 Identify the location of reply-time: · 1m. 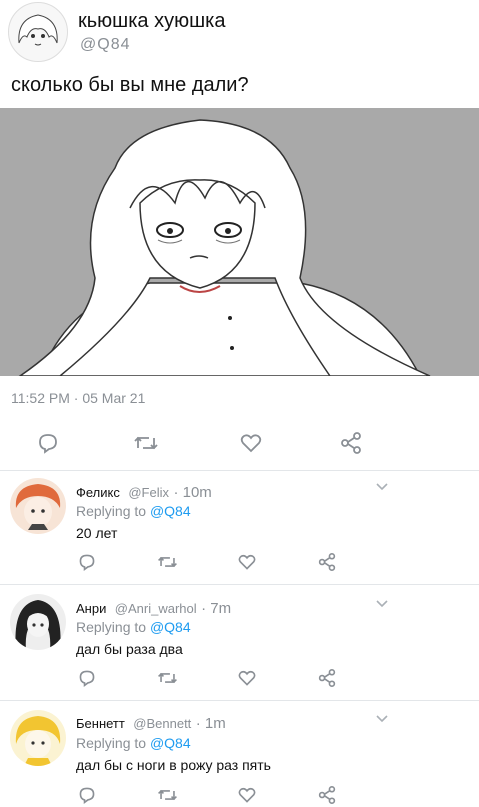
(210, 723).